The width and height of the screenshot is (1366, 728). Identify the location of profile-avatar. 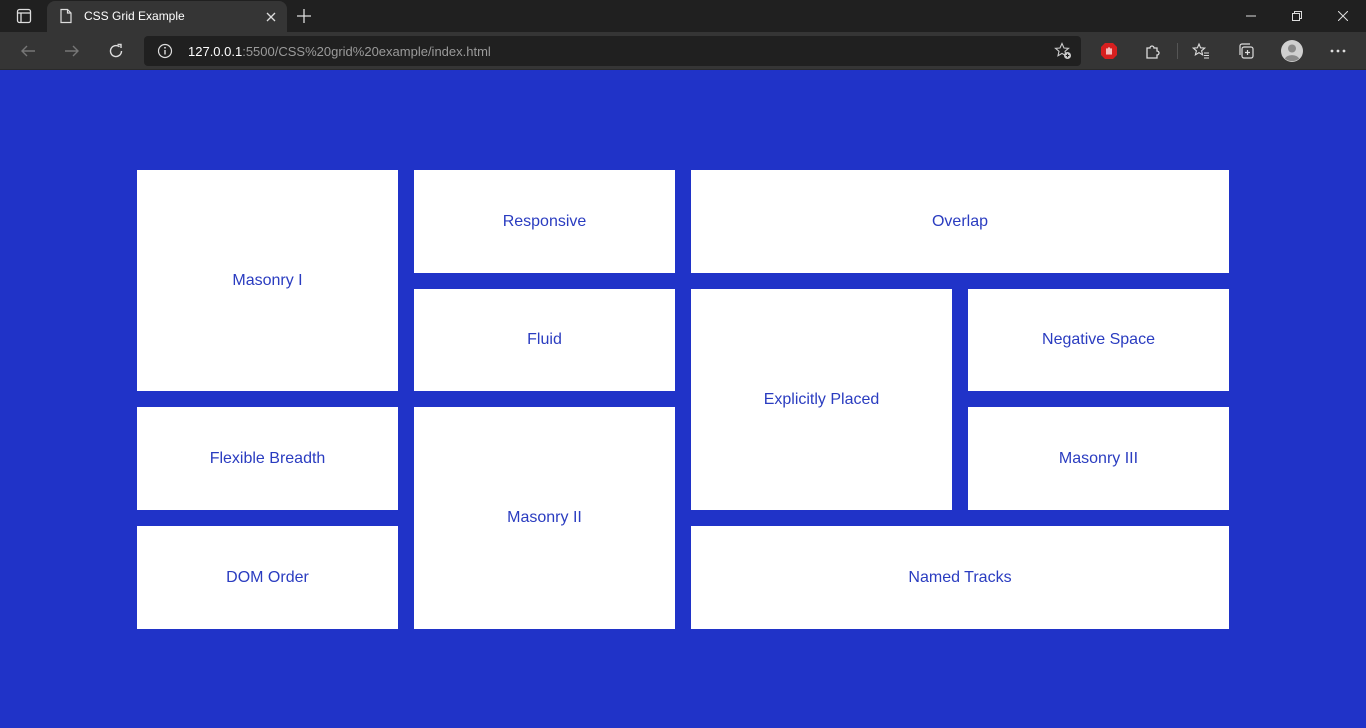
(1292, 51).